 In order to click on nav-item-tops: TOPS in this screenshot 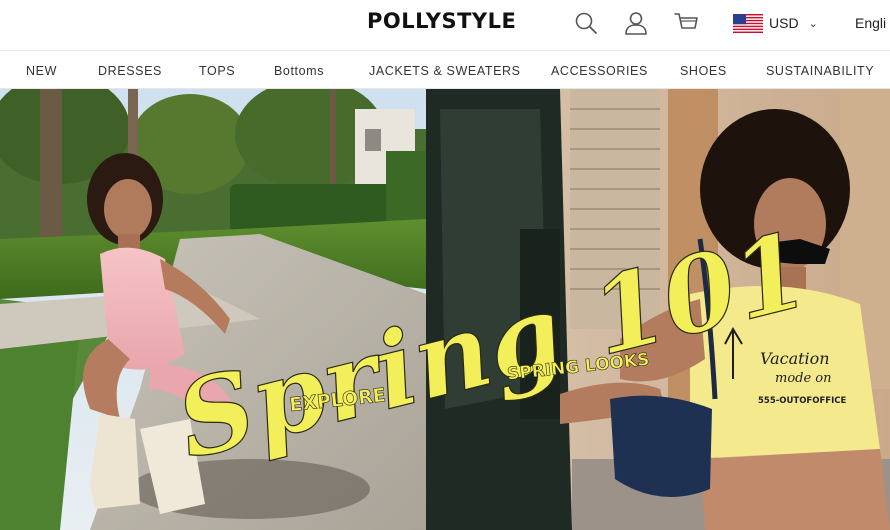, I will do `click(217, 71)`.